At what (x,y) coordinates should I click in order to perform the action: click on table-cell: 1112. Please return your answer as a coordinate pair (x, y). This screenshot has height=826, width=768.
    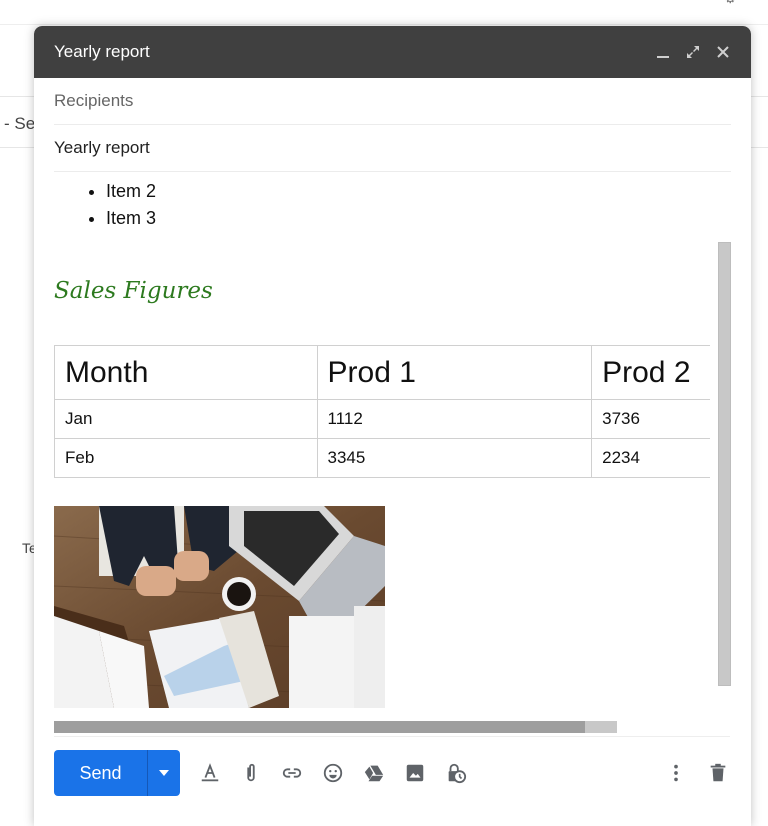
    Looking at the image, I should click on (454, 419).